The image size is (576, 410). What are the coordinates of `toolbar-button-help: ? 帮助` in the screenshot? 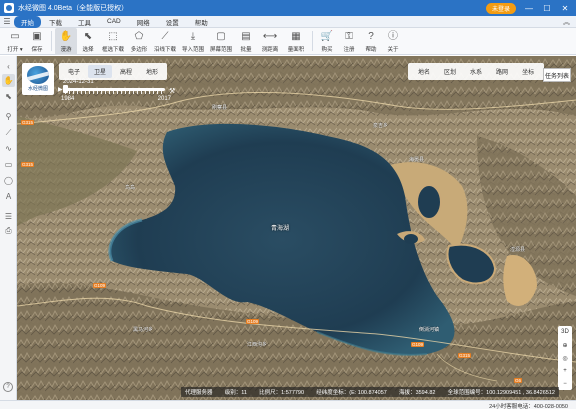 It's located at (371, 41).